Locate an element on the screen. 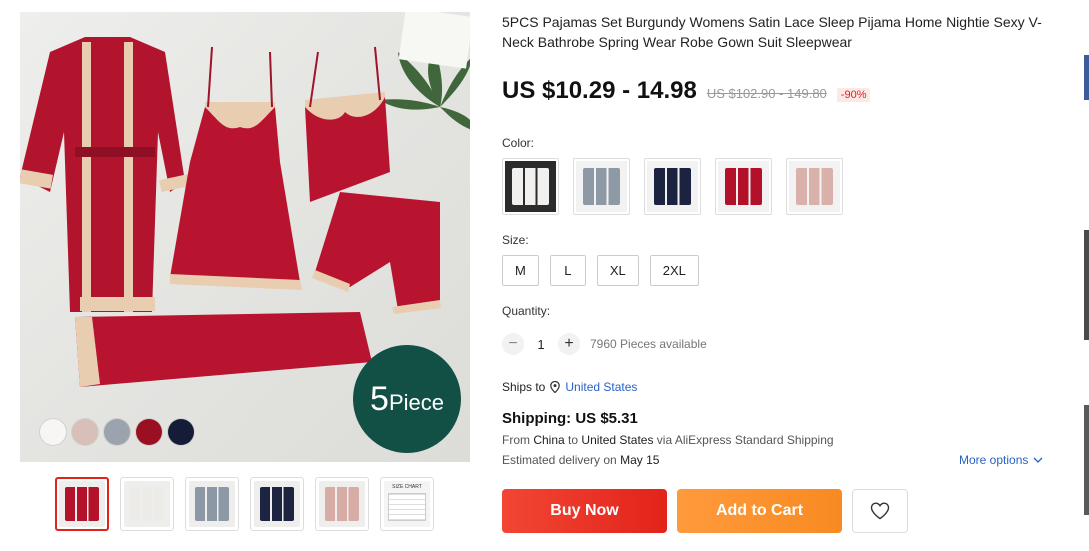 The width and height of the screenshot is (1089, 551). dot-white is located at coordinates (53, 432).